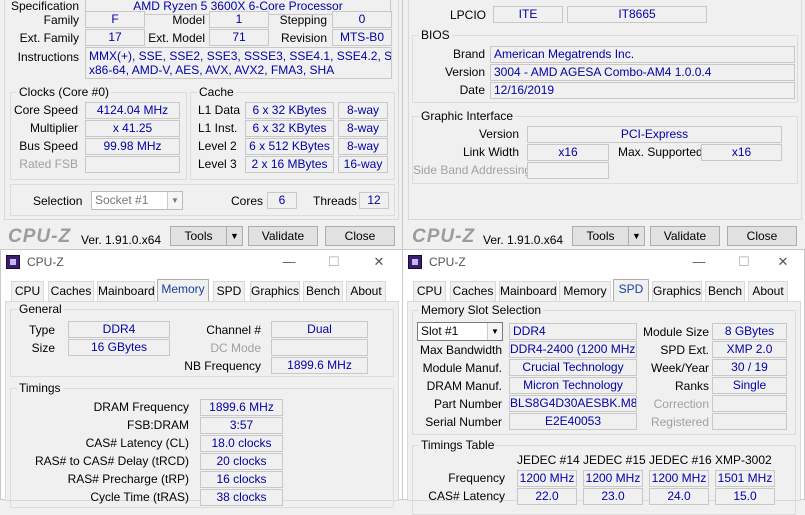  I want to click on extfamily-value: 17, so click(115, 37).